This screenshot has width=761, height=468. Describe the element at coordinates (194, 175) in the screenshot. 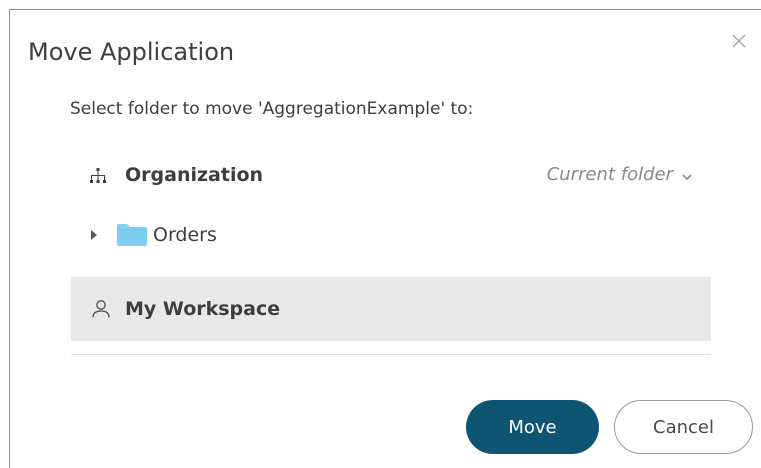

I see `organization-label: Organization` at that location.